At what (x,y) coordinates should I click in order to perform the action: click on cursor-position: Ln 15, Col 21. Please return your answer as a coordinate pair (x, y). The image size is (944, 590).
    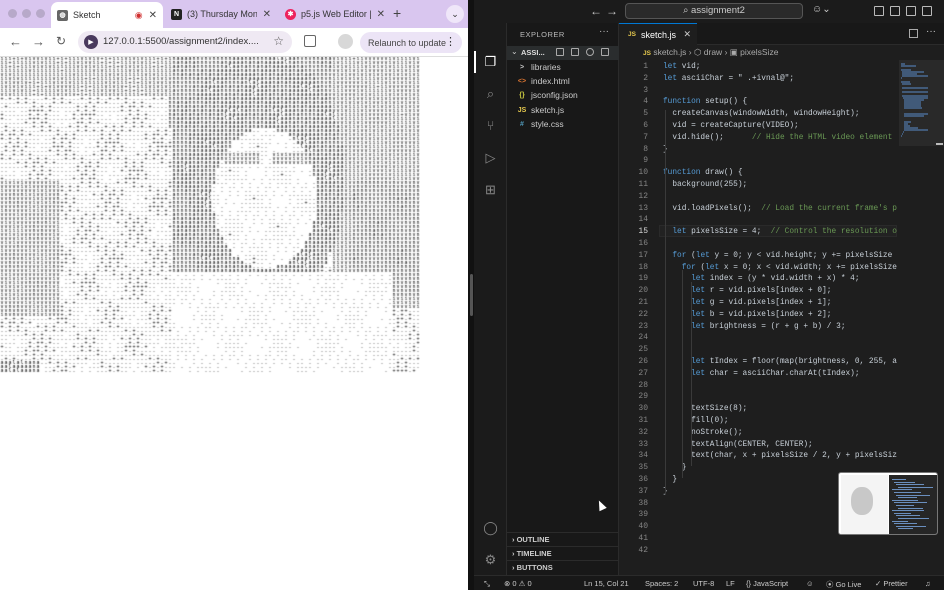
    Looking at the image, I should click on (606, 583).